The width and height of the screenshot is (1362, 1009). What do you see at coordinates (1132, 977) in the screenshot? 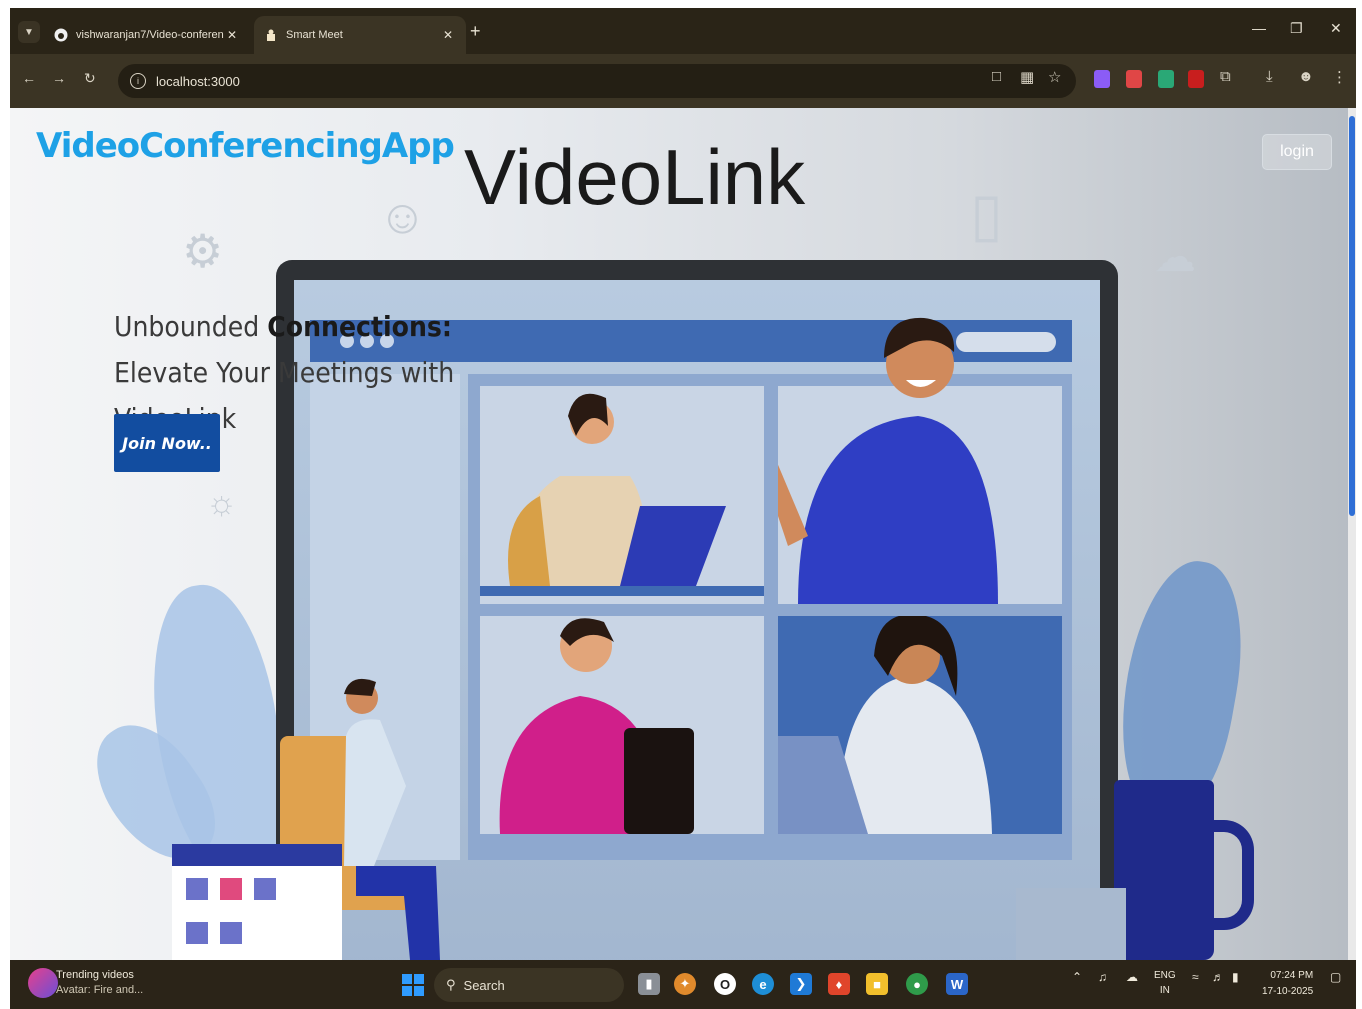
I see `onedrive-cloud-icon: ☁` at bounding box center [1132, 977].